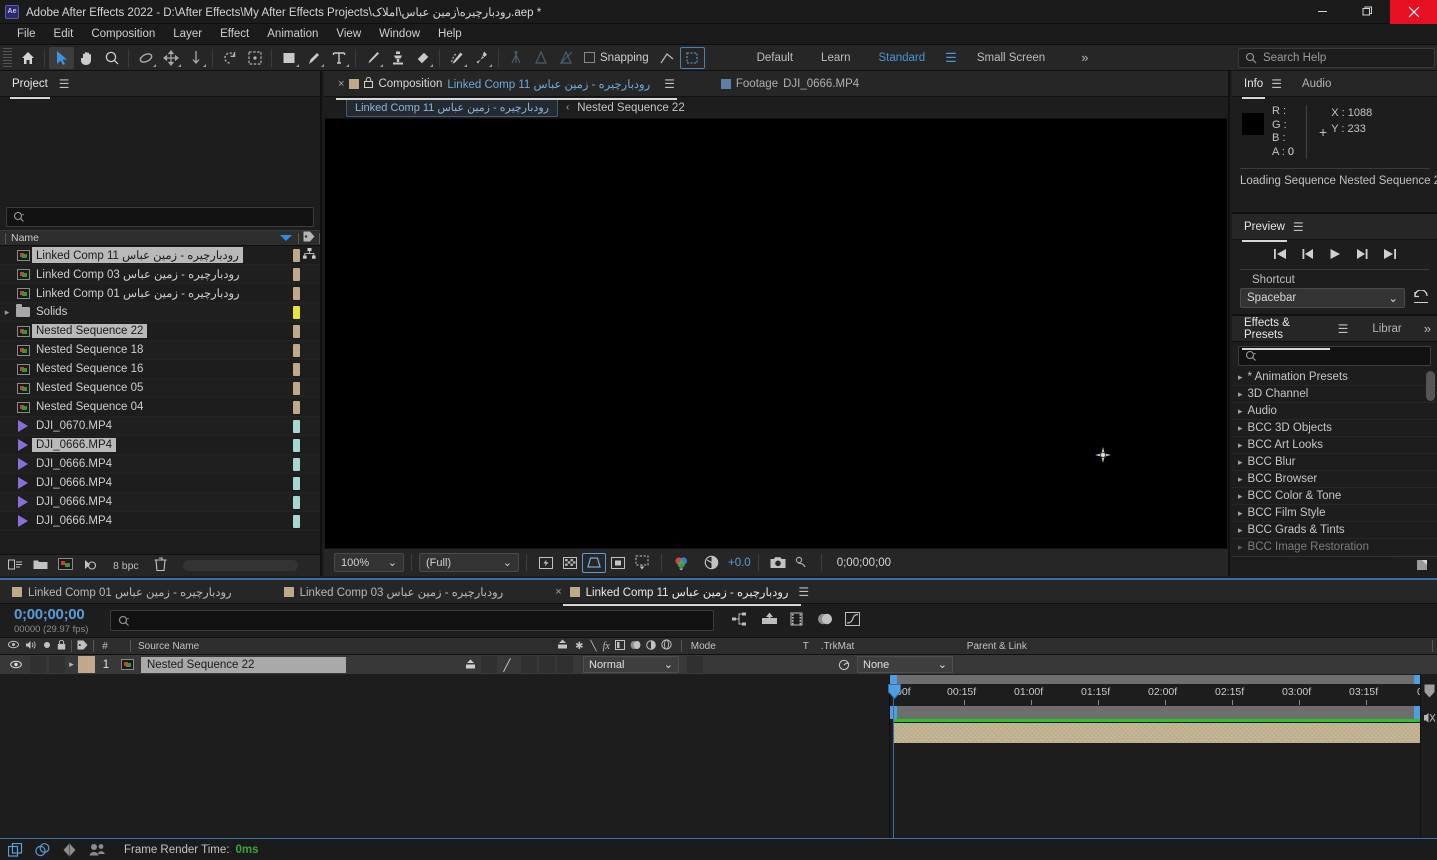  What do you see at coordinates (86, 58) in the screenshot?
I see `hand-tool-icon` at bounding box center [86, 58].